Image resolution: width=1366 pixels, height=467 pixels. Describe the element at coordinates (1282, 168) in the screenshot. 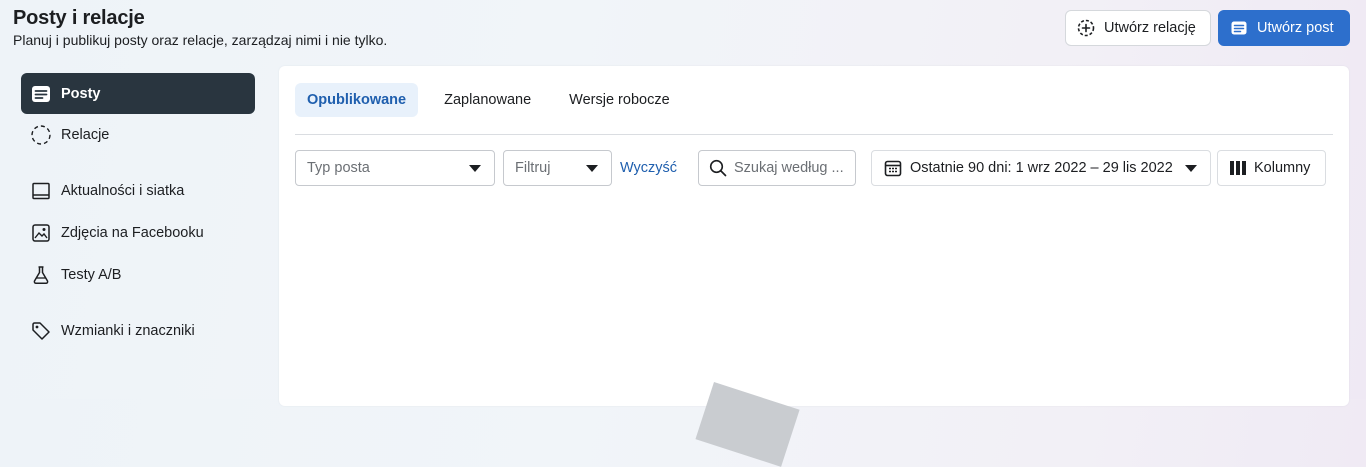

I see `columns-label: Kolumny` at that location.